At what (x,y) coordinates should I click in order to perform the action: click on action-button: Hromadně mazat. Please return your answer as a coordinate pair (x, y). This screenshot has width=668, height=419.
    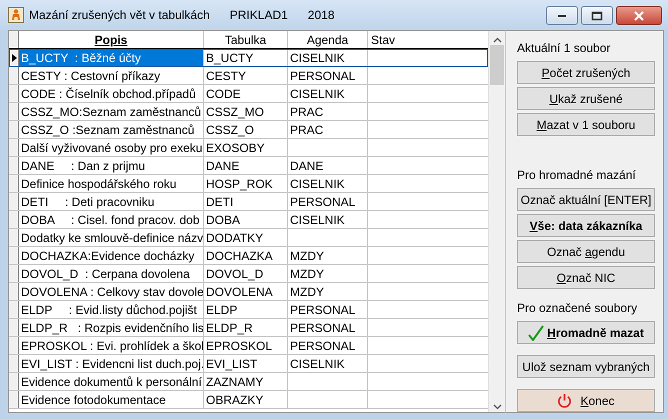
    Looking at the image, I should click on (586, 332).